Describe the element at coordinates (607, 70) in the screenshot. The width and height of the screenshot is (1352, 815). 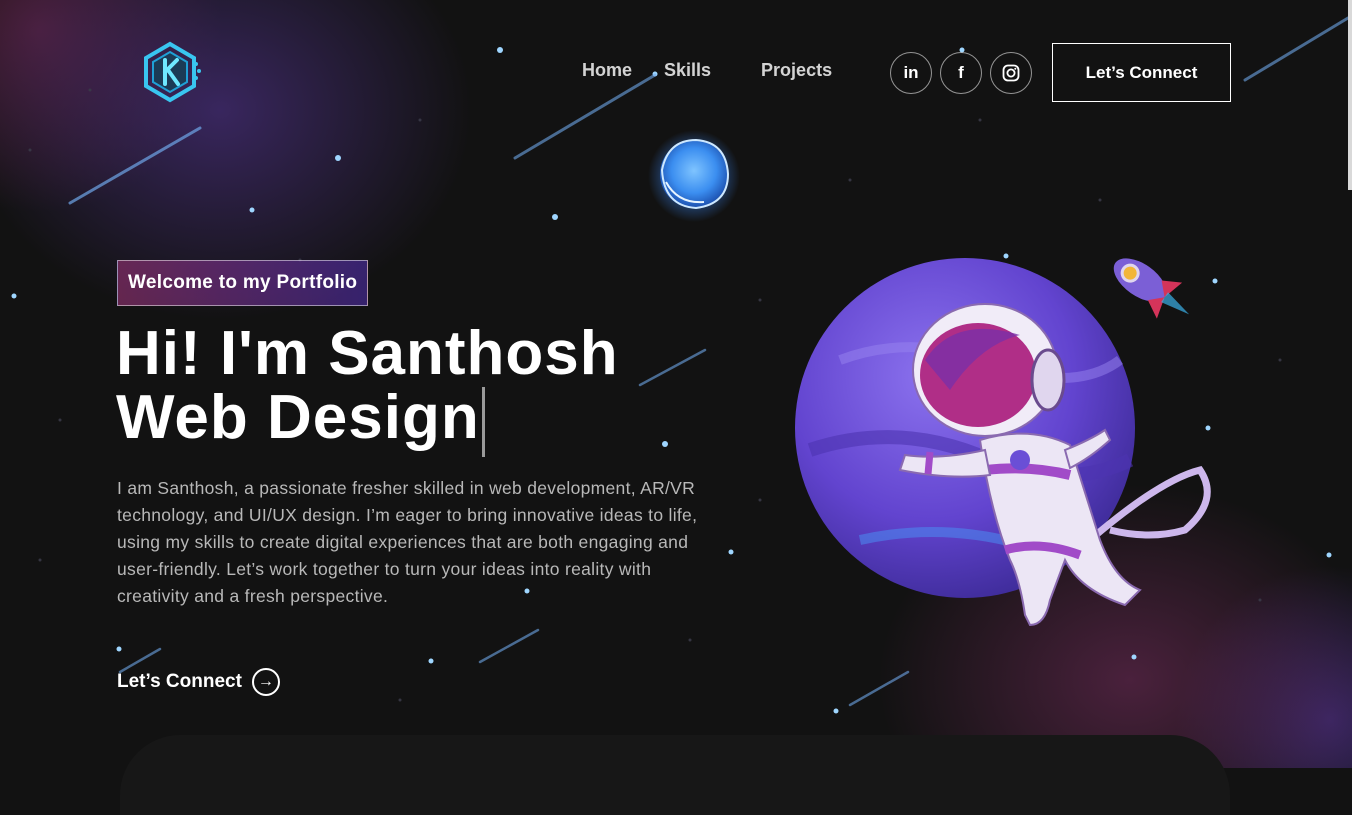
I see `nav-home: Home` at that location.